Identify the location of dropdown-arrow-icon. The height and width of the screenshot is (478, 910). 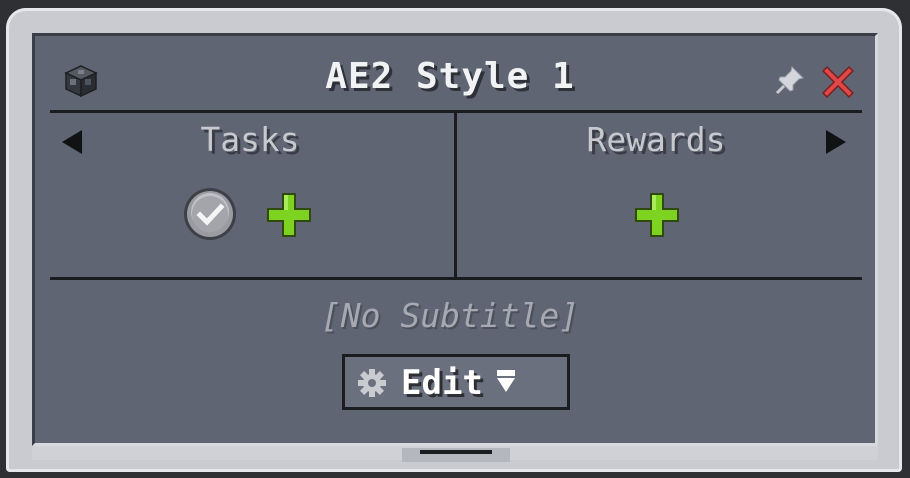
(506, 381).